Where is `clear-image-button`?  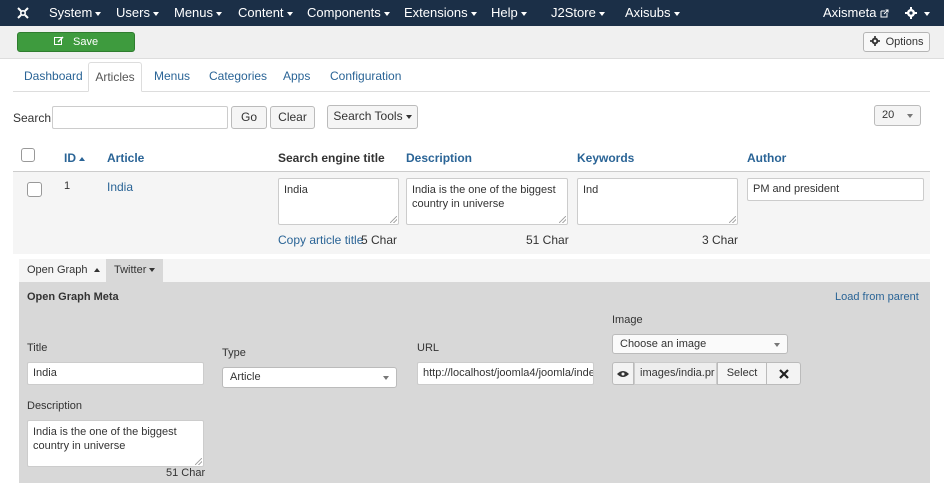 clear-image-button is located at coordinates (783, 373).